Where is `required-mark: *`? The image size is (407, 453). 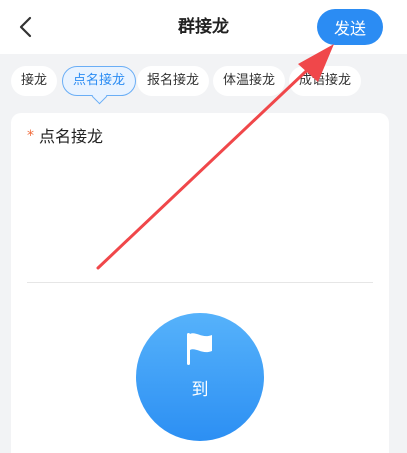 required-mark: * is located at coordinates (30, 136).